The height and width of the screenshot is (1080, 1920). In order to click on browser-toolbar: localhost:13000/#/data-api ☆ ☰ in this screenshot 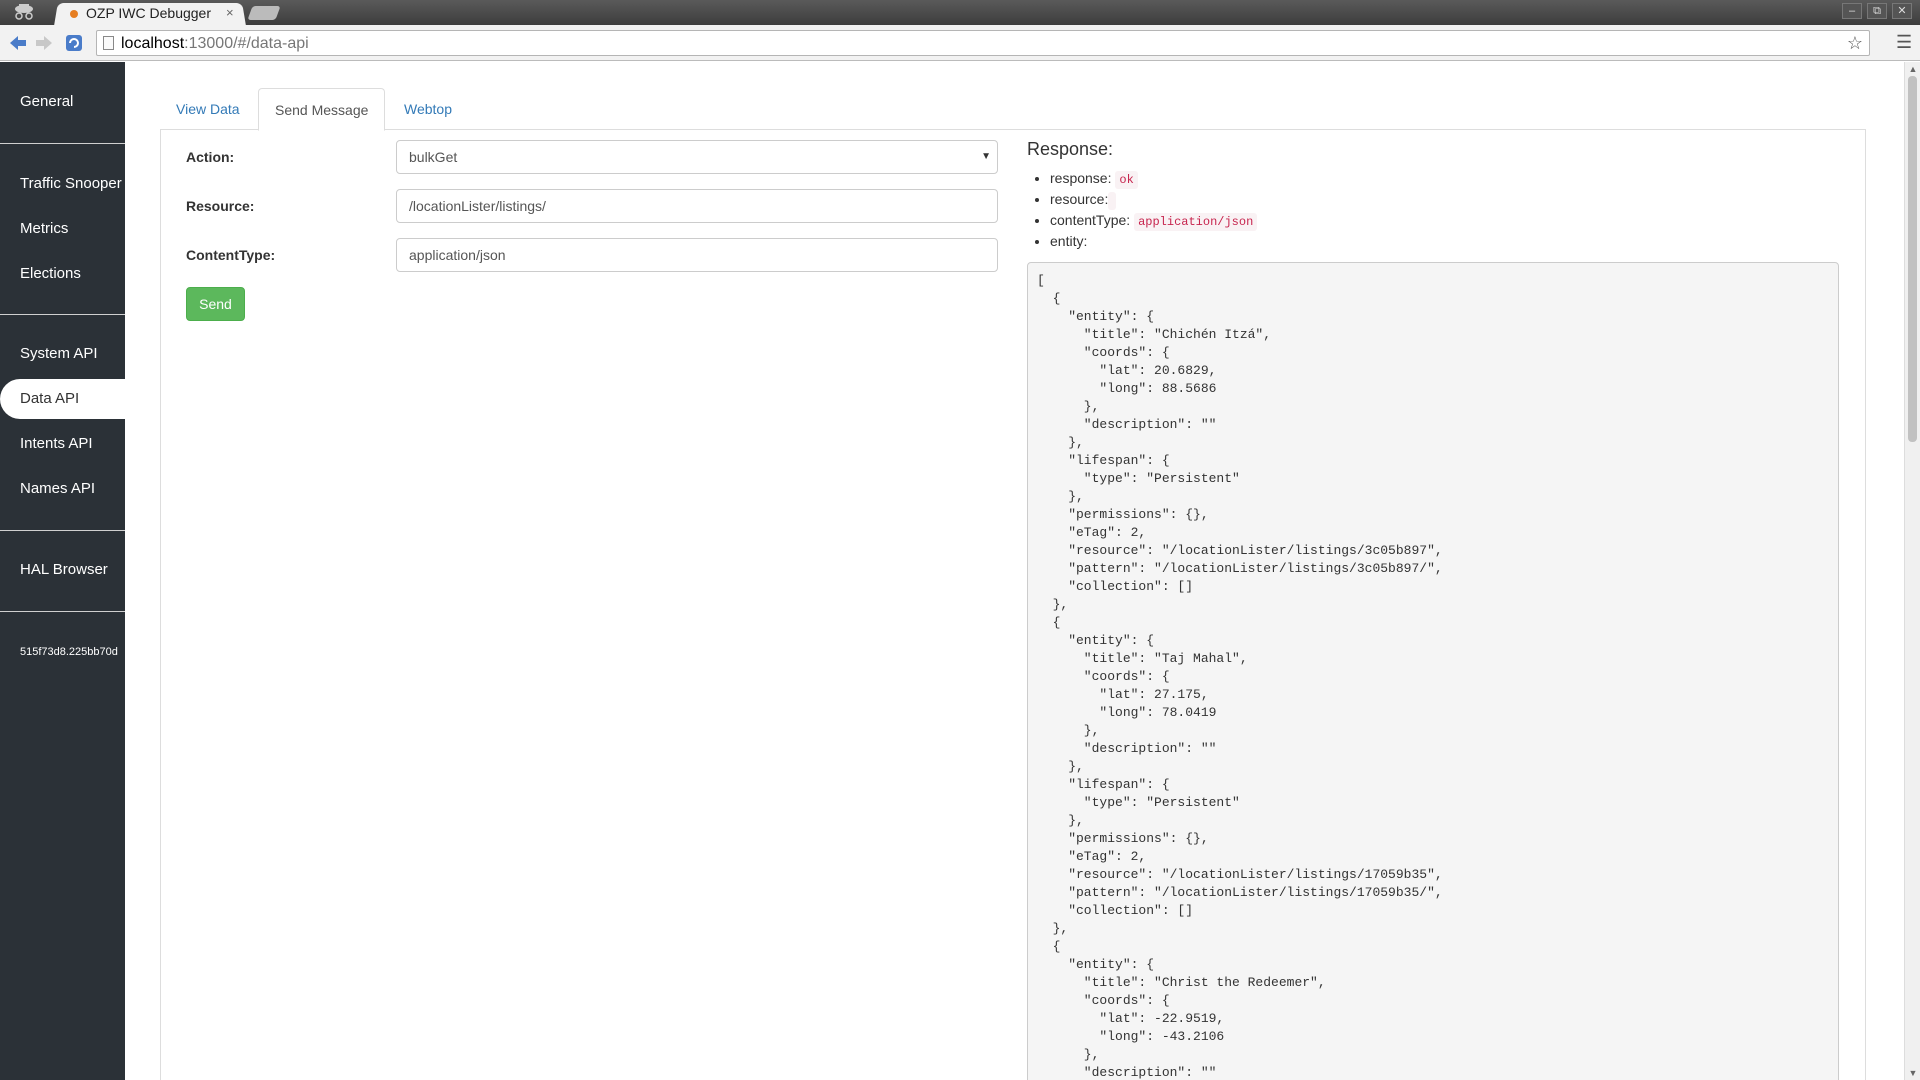, I will do `click(960, 43)`.